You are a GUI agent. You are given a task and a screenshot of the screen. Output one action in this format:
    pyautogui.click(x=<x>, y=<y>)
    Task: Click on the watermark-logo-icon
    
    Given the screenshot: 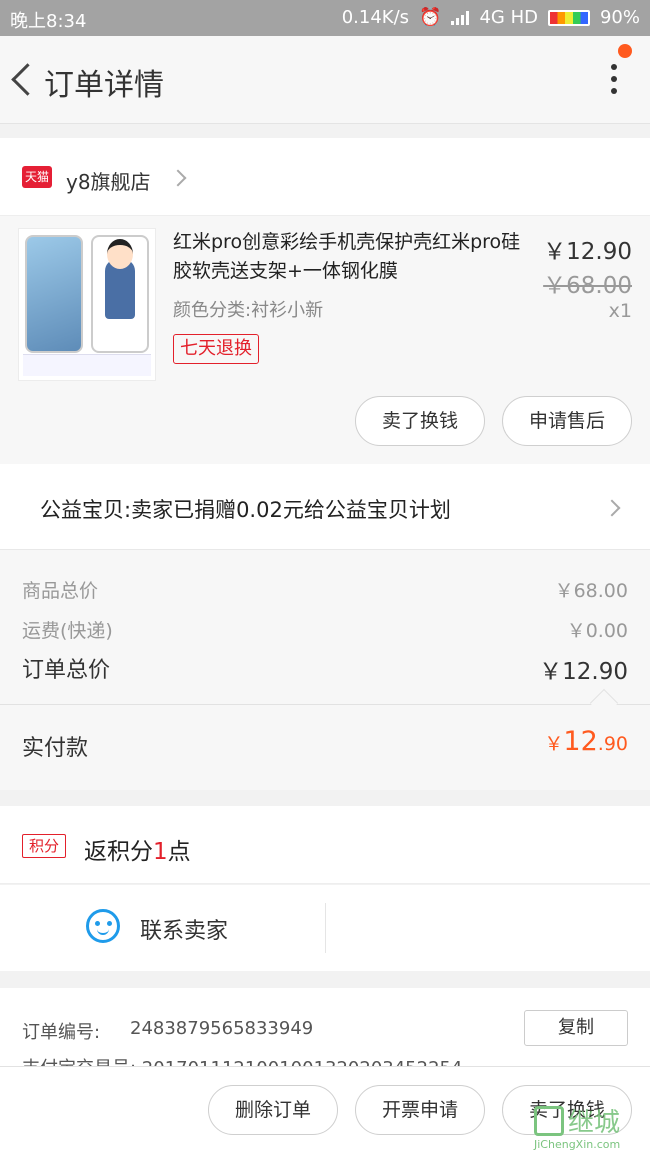 What is the action you would take?
    pyautogui.click(x=549, y=1121)
    